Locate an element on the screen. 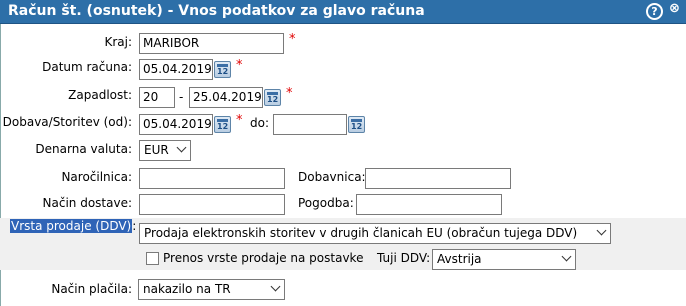 Image resolution: width=686 pixels, height=306 pixels. dobavnica-label: Dobavnica: is located at coordinates (332, 177).